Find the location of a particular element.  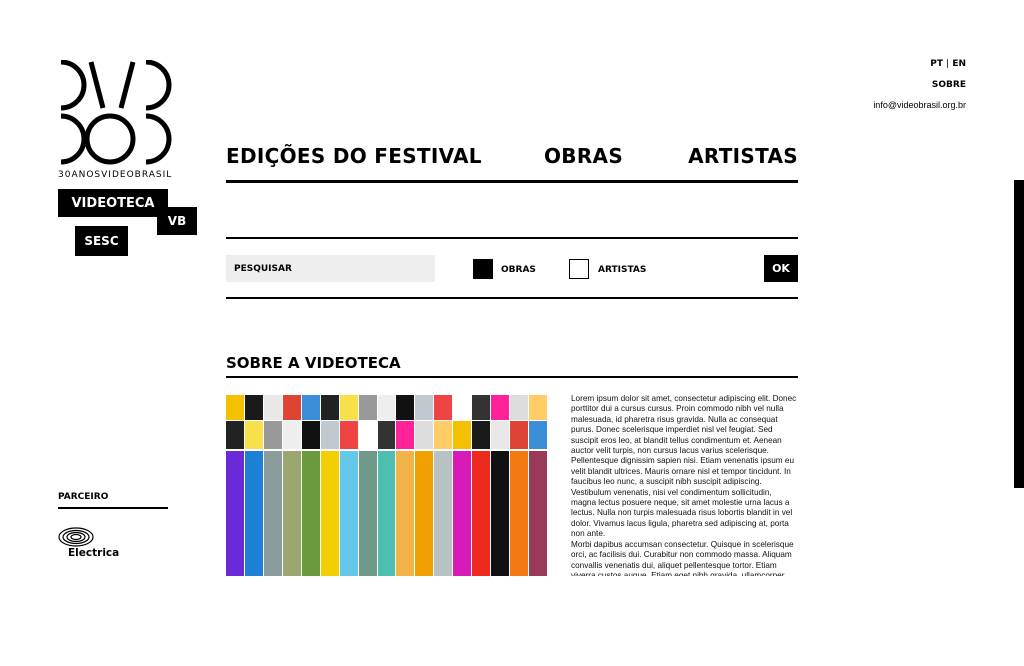

lang-en-link: EN is located at coordinates (959, 64).